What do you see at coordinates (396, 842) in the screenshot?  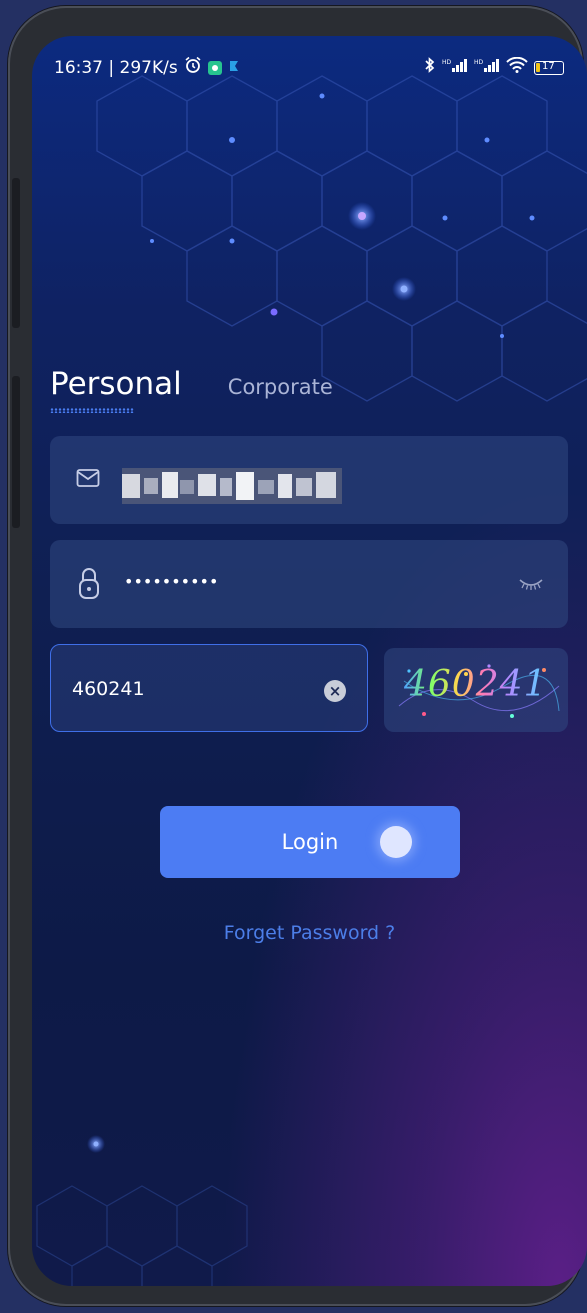 I see `touch-indicator` at bounding box center [396, 842].